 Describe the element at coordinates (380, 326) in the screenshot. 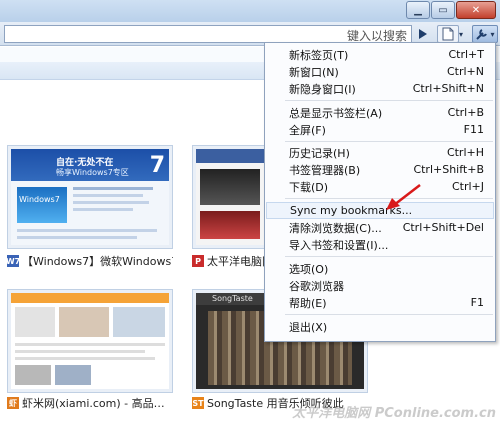

I see `menu-item-exit: 退出(X)` at that location.